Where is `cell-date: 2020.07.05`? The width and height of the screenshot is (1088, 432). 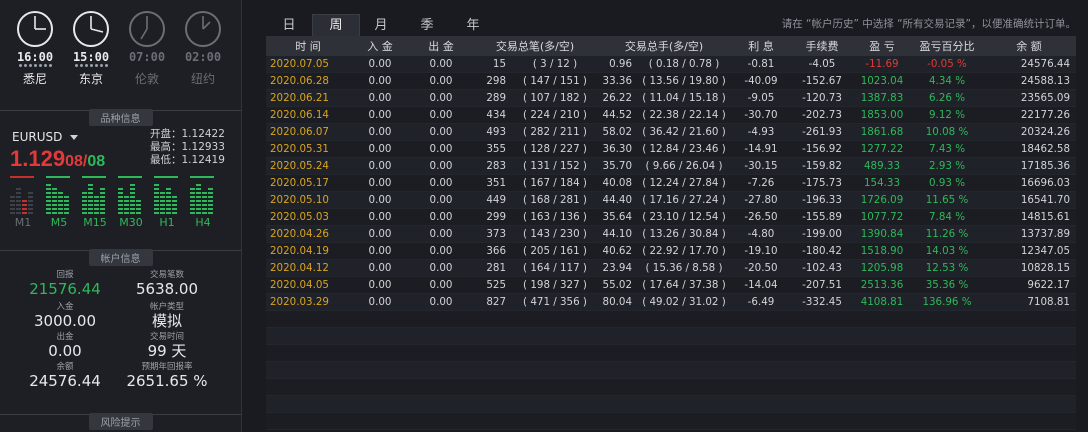 cell-date: 2020.07.05 is located at coordinates (308, 64).